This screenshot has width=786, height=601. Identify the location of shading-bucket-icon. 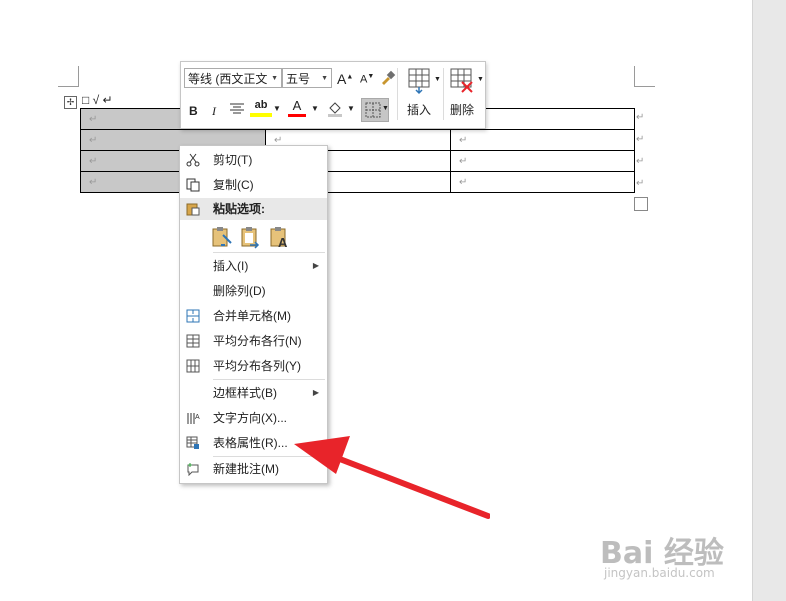
(335, 110).